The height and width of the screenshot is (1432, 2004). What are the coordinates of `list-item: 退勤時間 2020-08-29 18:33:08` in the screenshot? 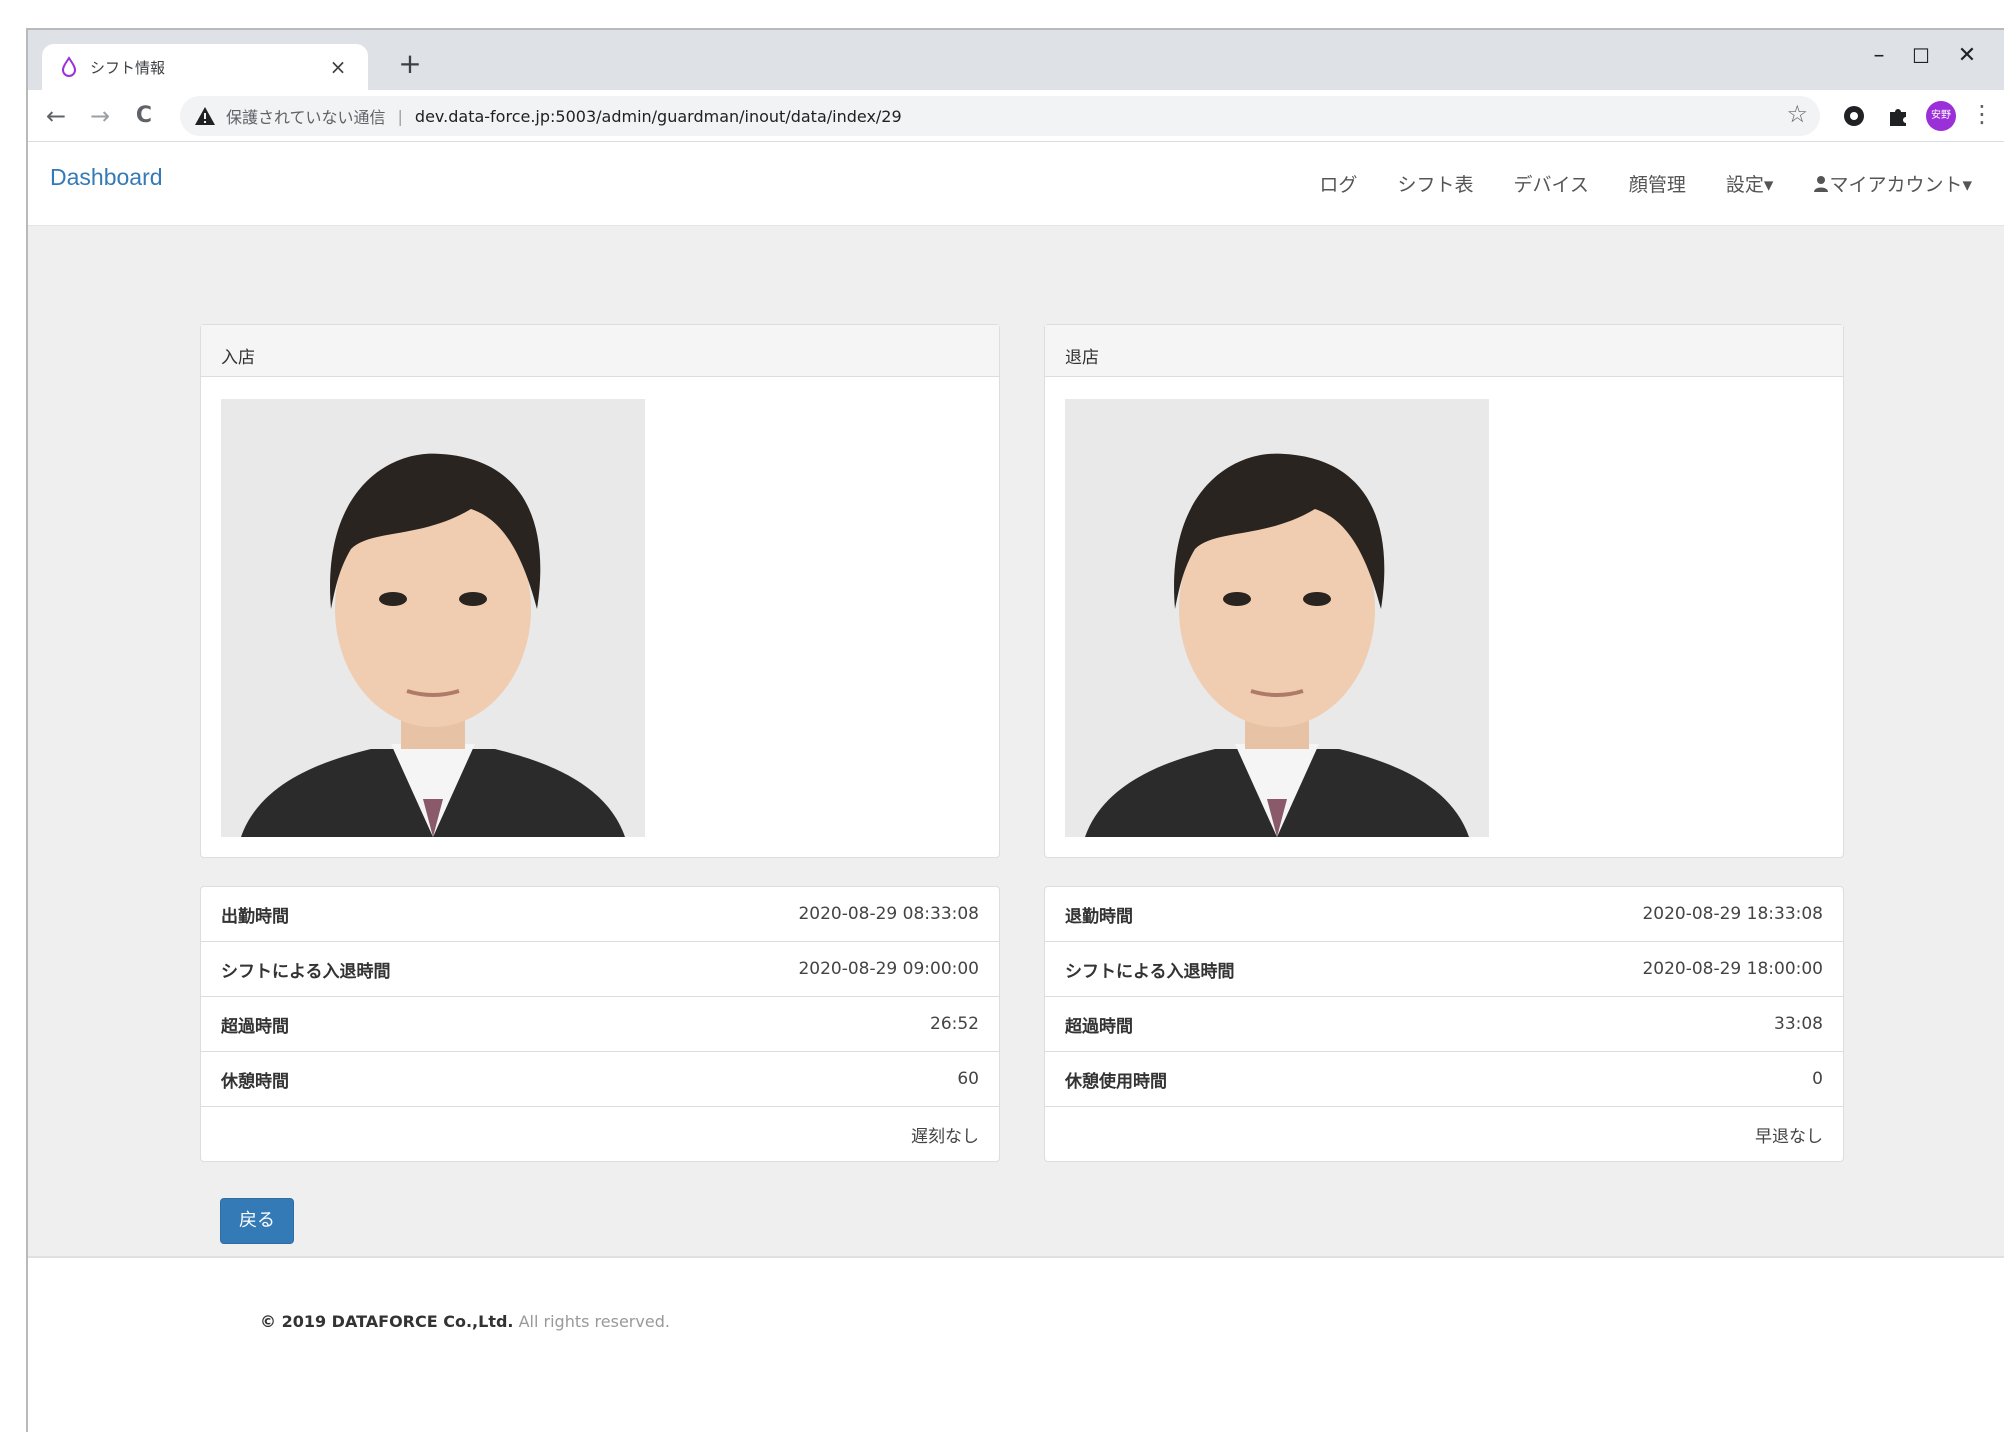 It's located at (1444, 914).